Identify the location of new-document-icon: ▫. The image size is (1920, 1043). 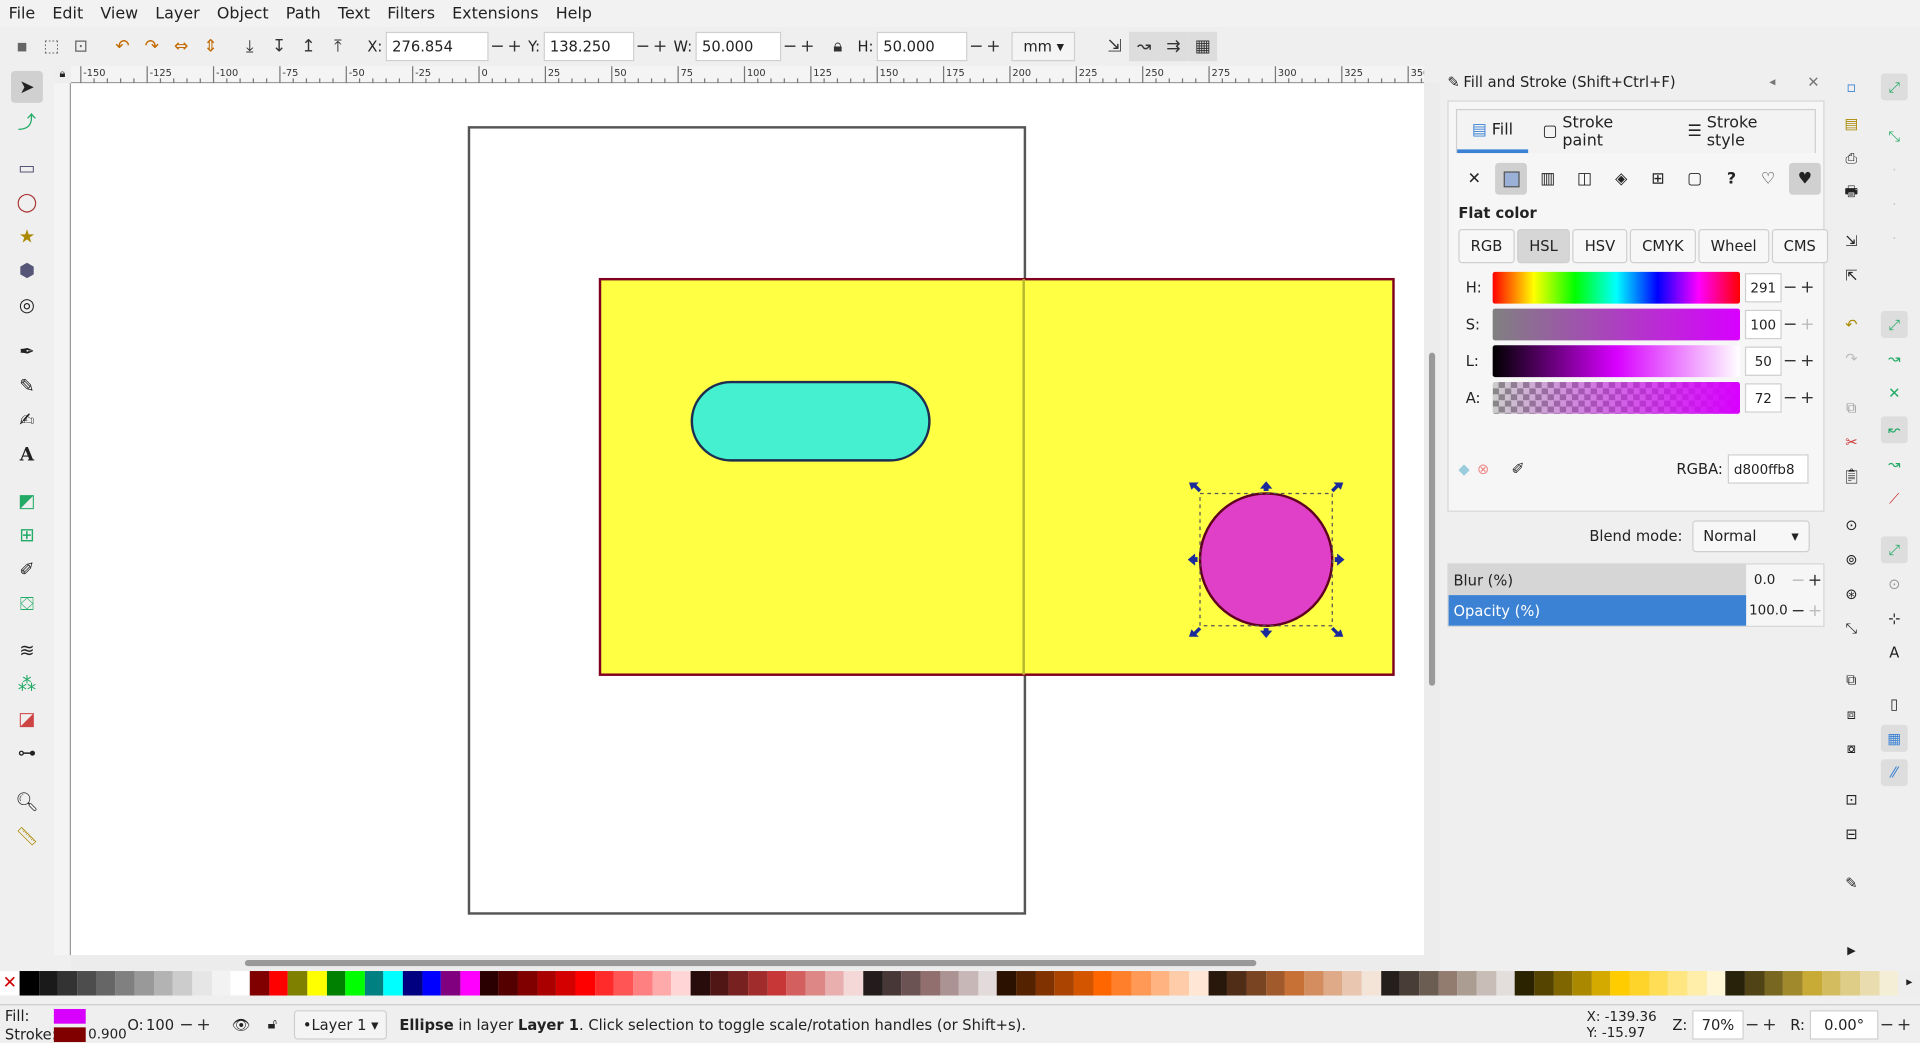
(1851, 86).